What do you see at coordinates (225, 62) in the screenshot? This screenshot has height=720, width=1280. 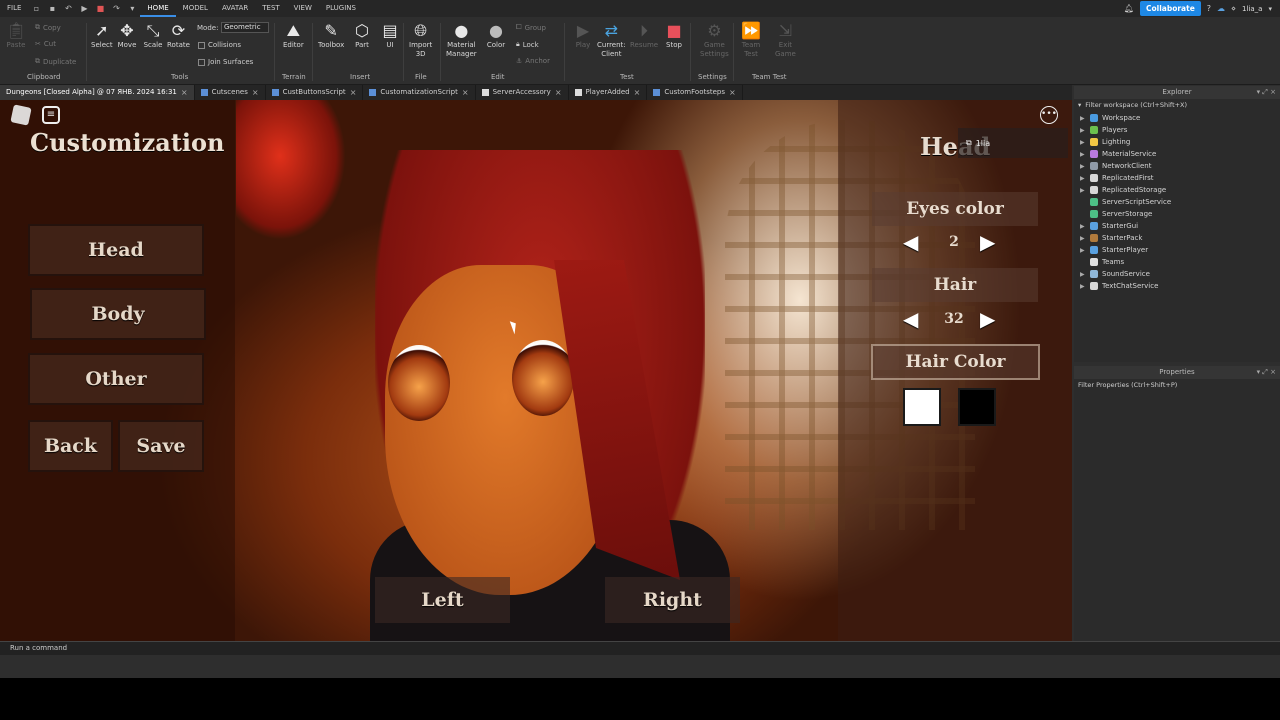 I see `join-surfaces-toggle: Join Surfaces` at bounding box center [225, 62].